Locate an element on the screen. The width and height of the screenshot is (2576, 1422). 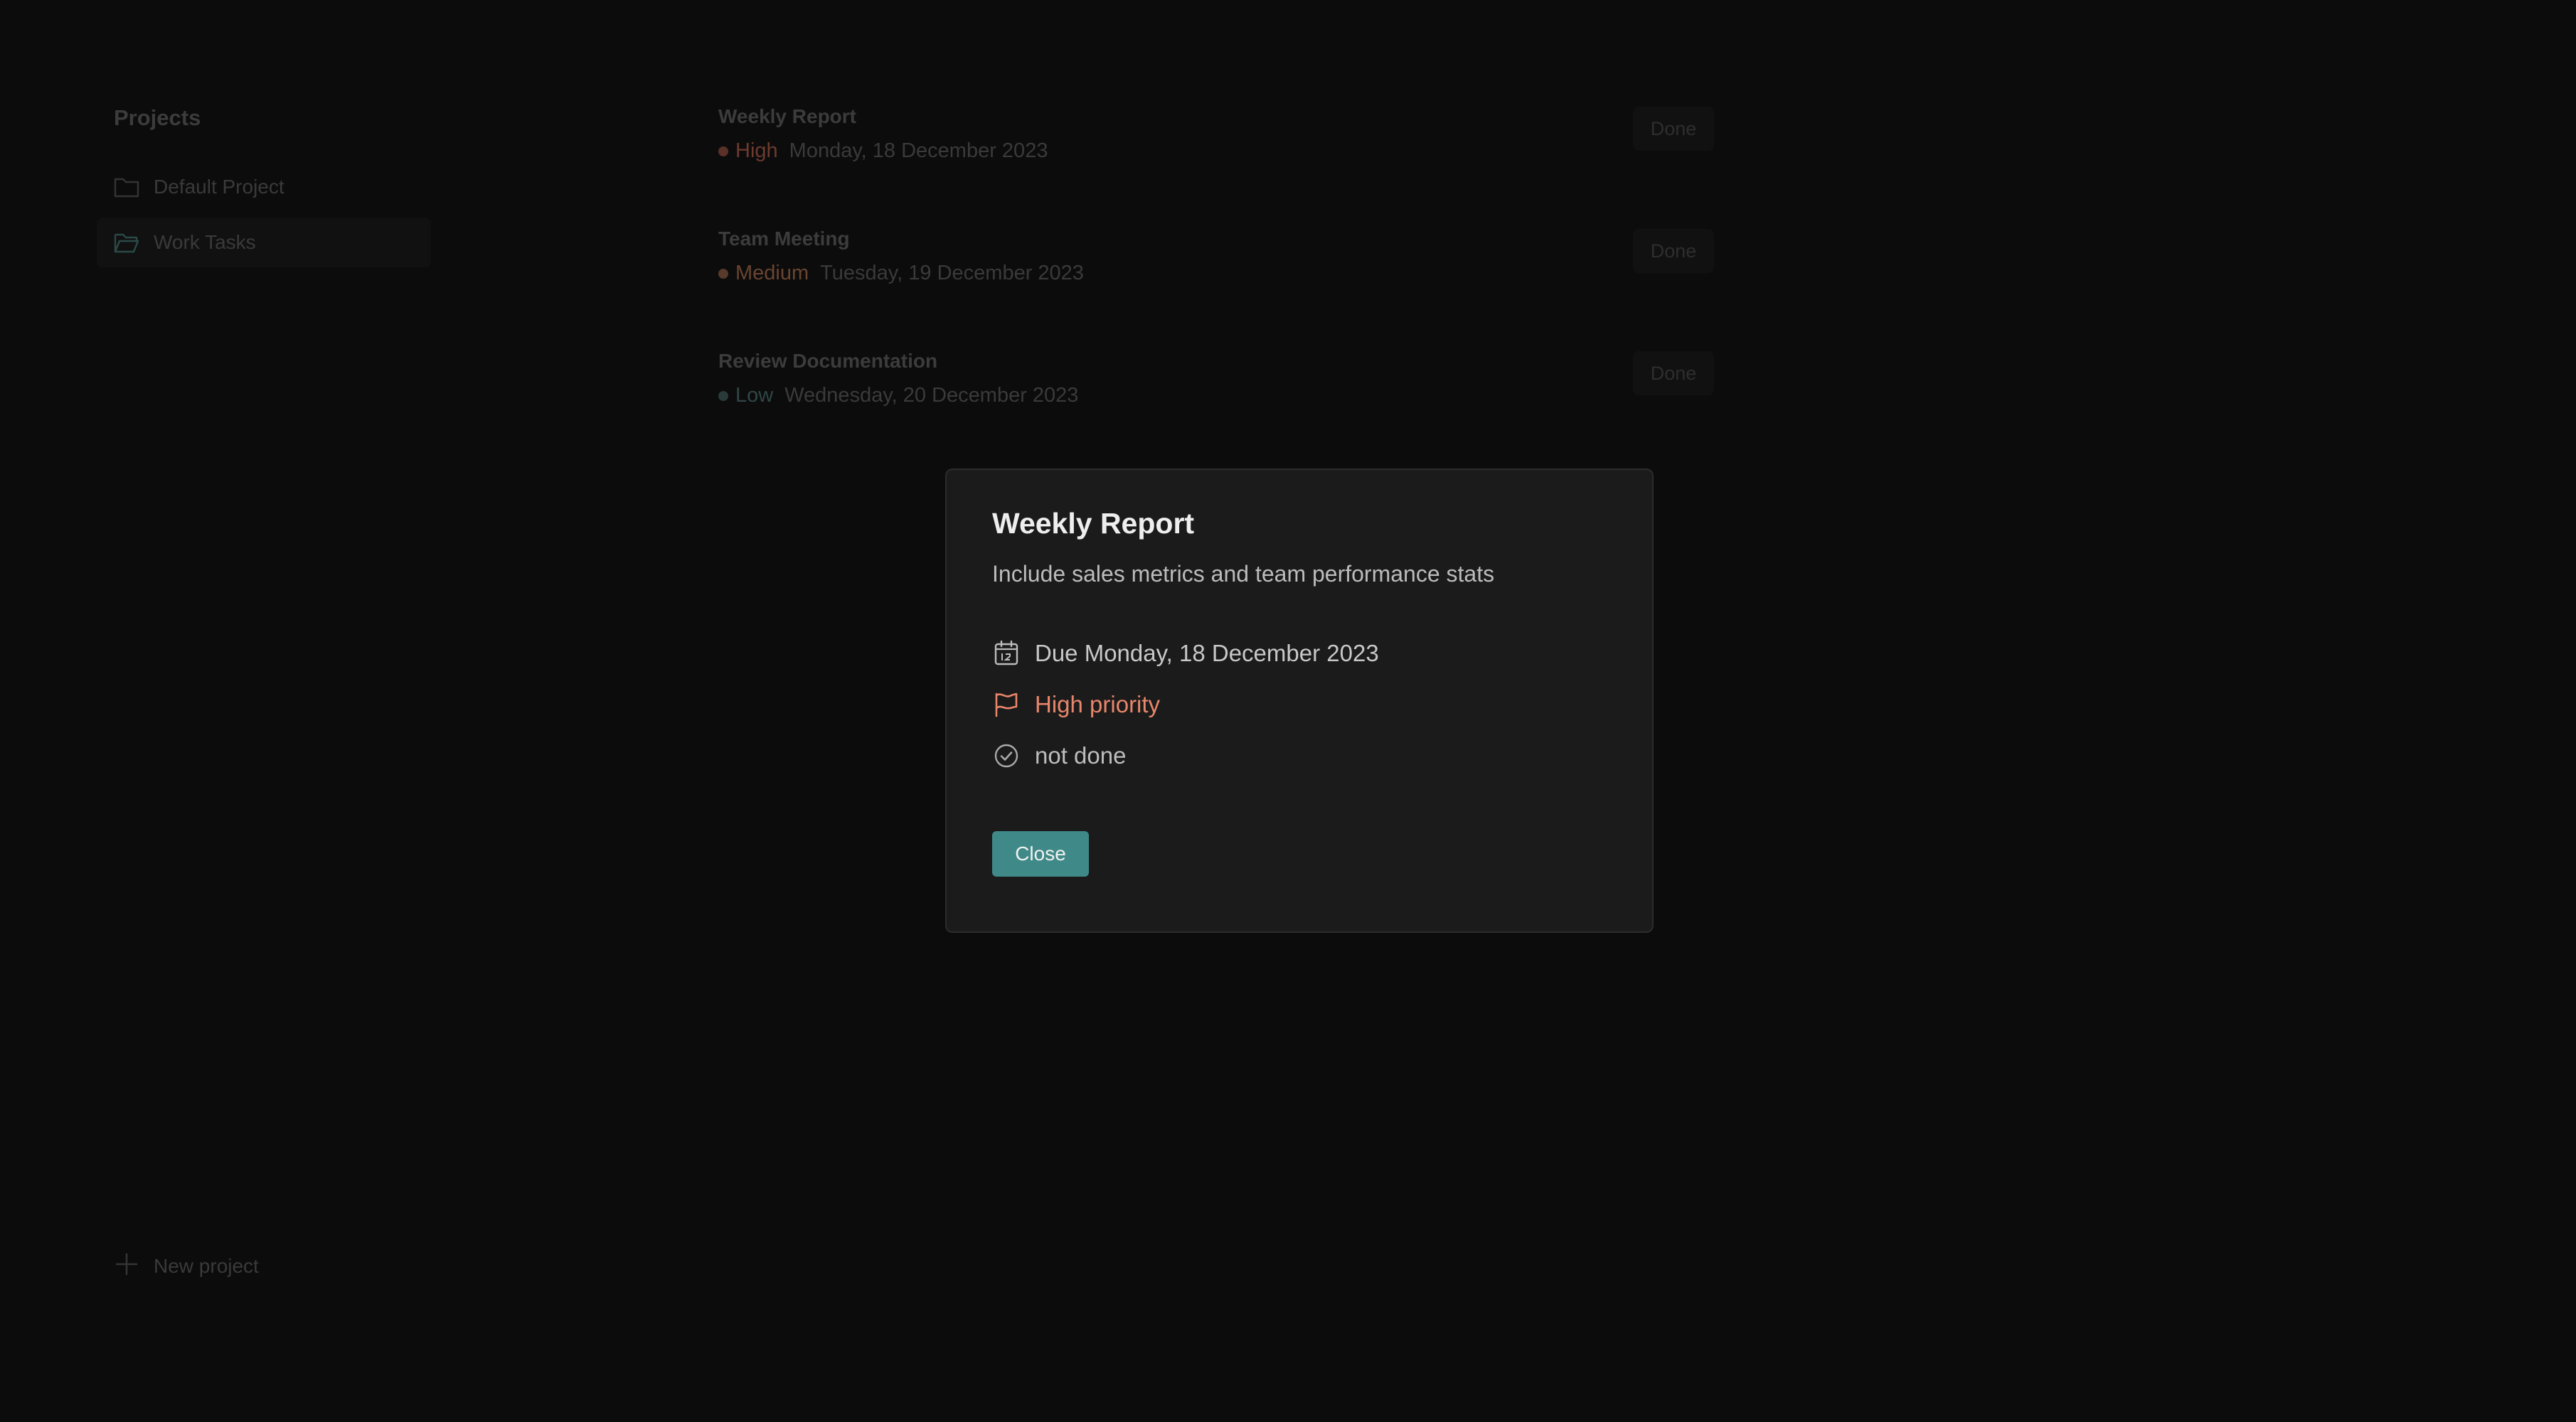
due-date-row: Due Monday, 18 December 2023 is located at coordinates (1185, 653).